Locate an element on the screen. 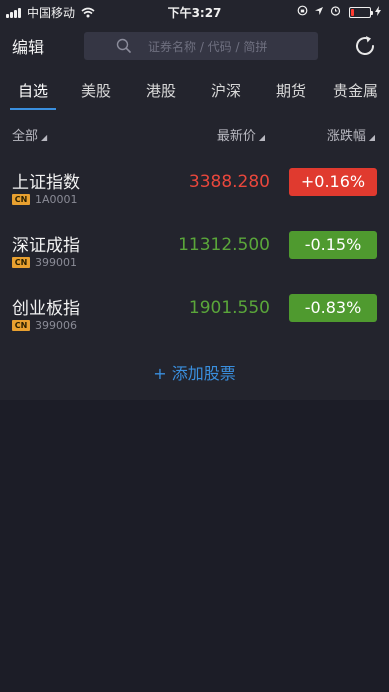 This screenshot has width=389, height=692. stock-code: 399001 is located at coordinates (56, 262).